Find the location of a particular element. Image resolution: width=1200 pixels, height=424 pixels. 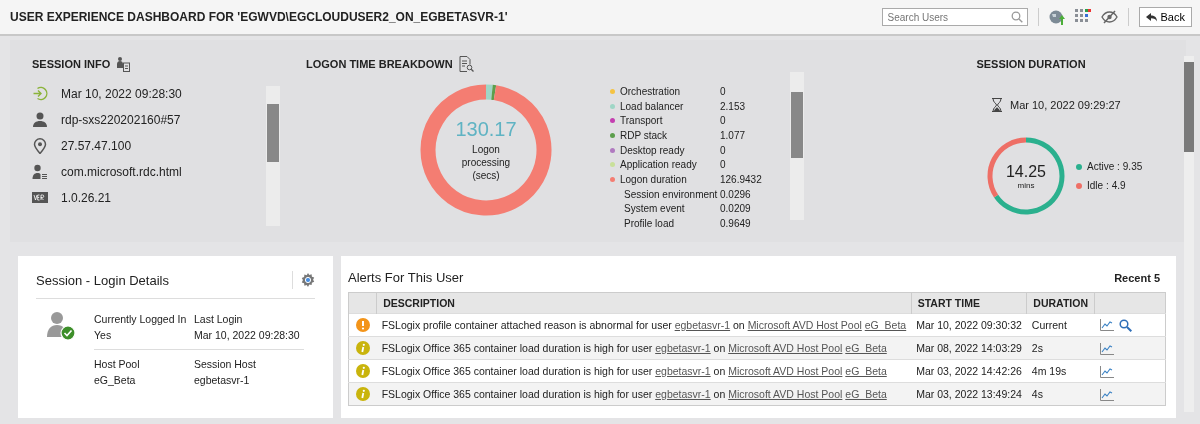

legend-label: Transport is located at coordinates (642, 121).